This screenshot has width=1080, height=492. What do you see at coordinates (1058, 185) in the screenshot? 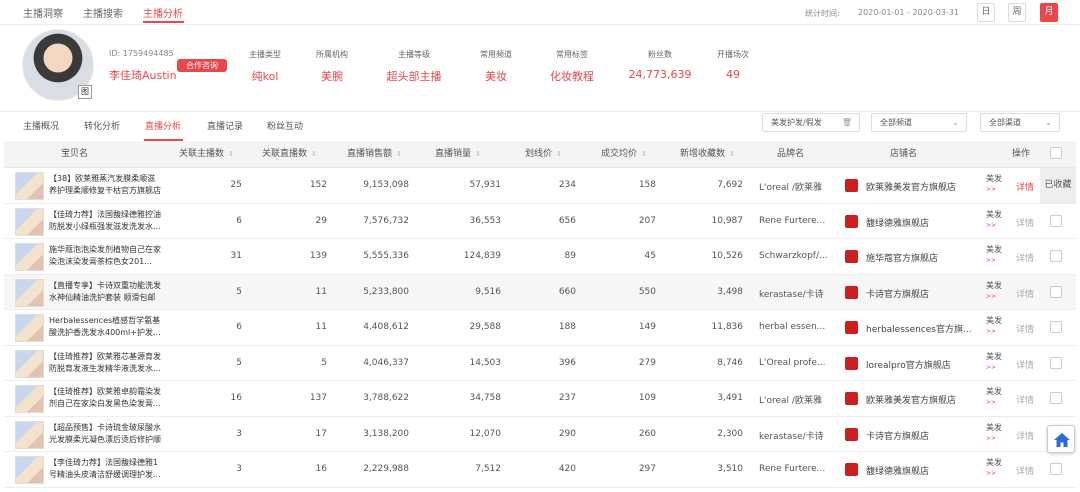
I see `collected-button: 已收藏` at bounding box center [1058, 185].